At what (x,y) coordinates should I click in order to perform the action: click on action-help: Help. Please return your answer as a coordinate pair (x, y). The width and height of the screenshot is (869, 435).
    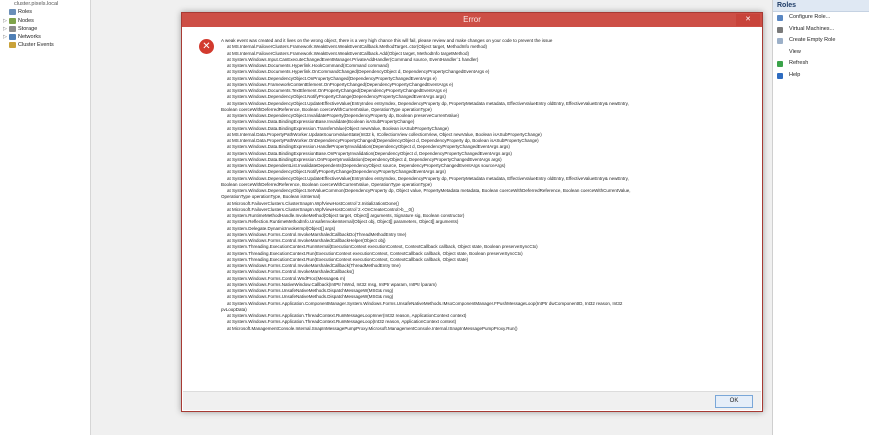
    Looking at the image, I should click on (821, 76).